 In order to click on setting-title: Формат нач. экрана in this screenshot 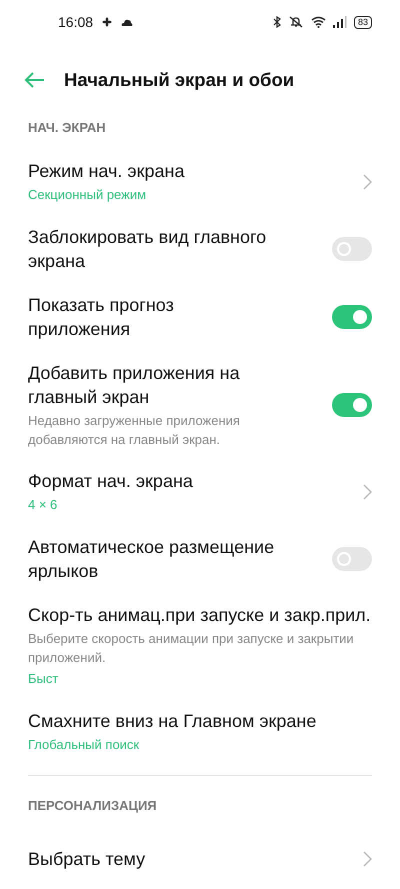, I will do `click(187, 481)`.